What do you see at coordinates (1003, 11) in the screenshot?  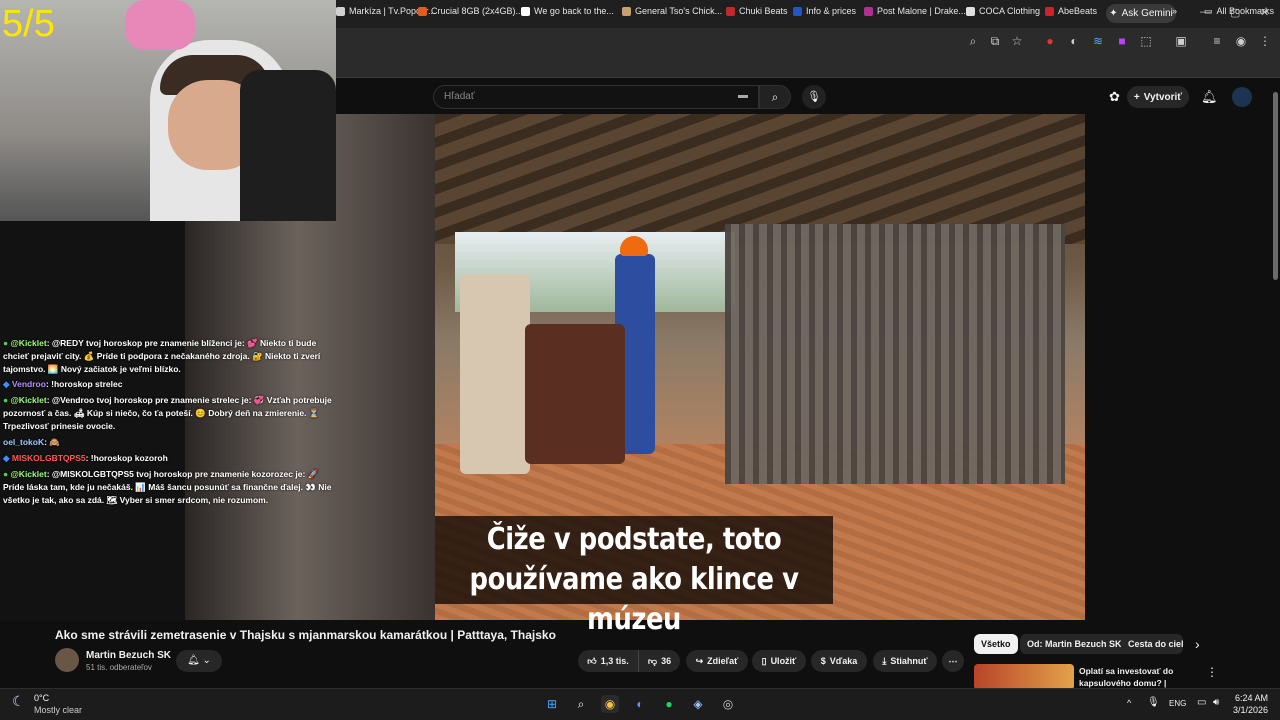 I see `bookmark-item: COCA Clothing` at bounding box center [1003, 11].